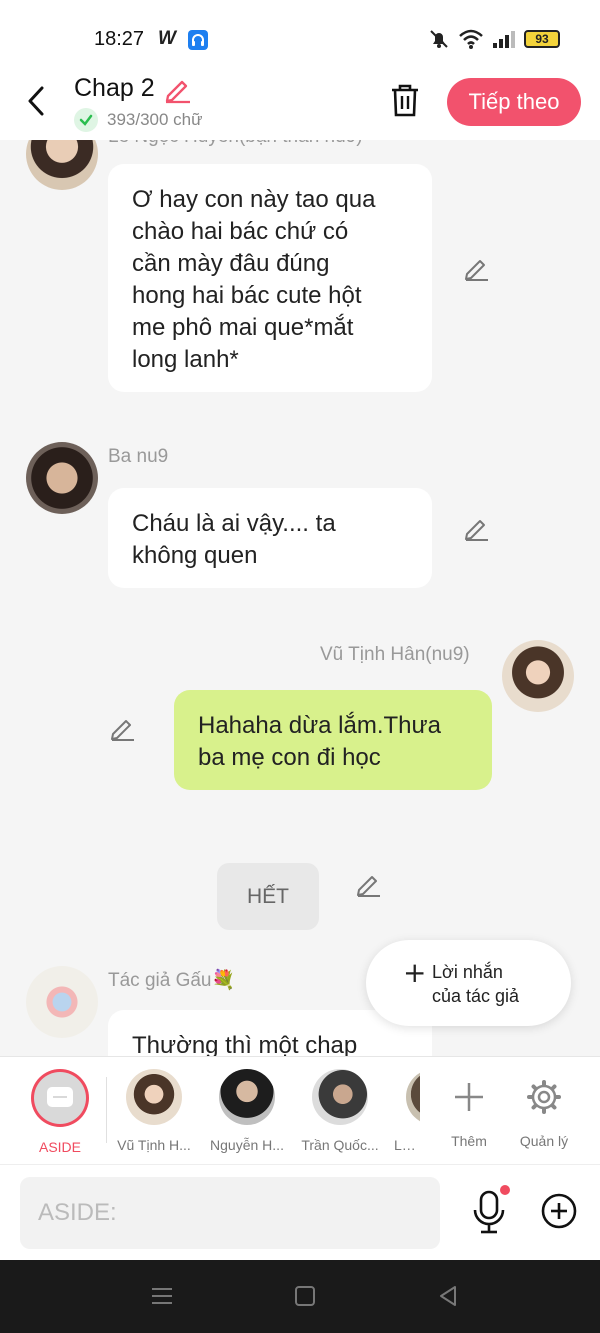  I want to click on system-nav-bar, so click(300, 1296).